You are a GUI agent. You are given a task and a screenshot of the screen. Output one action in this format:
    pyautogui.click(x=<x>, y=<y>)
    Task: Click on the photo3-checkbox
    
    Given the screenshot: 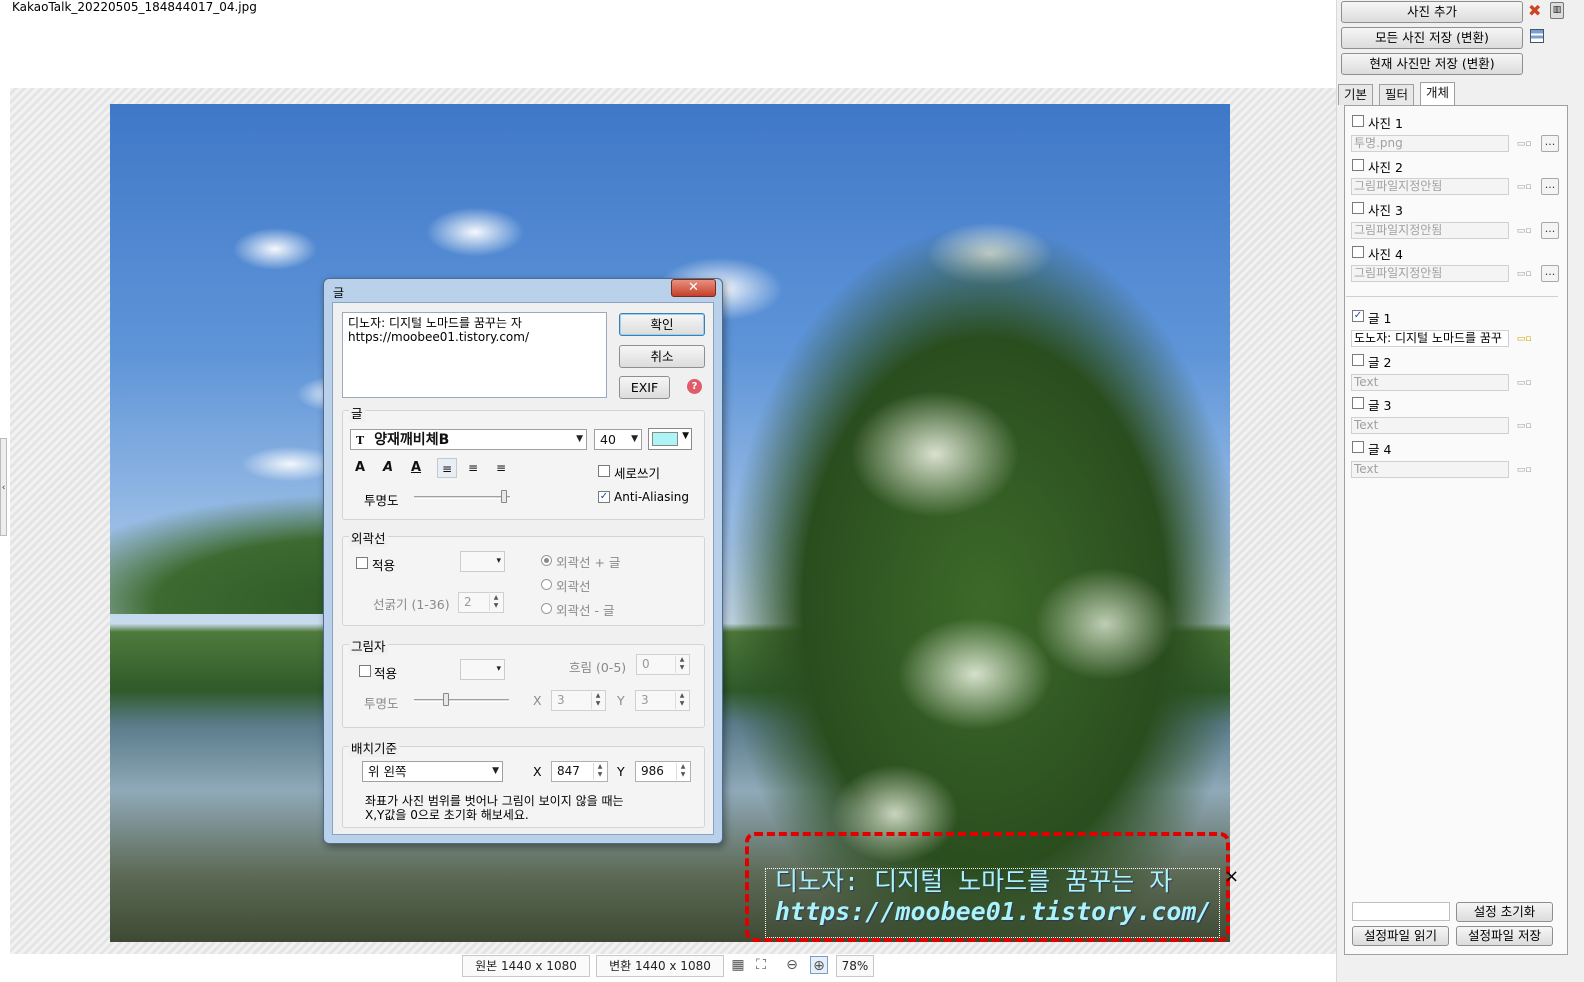 What is the action you would take?
    pyautogui.click(x=1358, y=208)
    